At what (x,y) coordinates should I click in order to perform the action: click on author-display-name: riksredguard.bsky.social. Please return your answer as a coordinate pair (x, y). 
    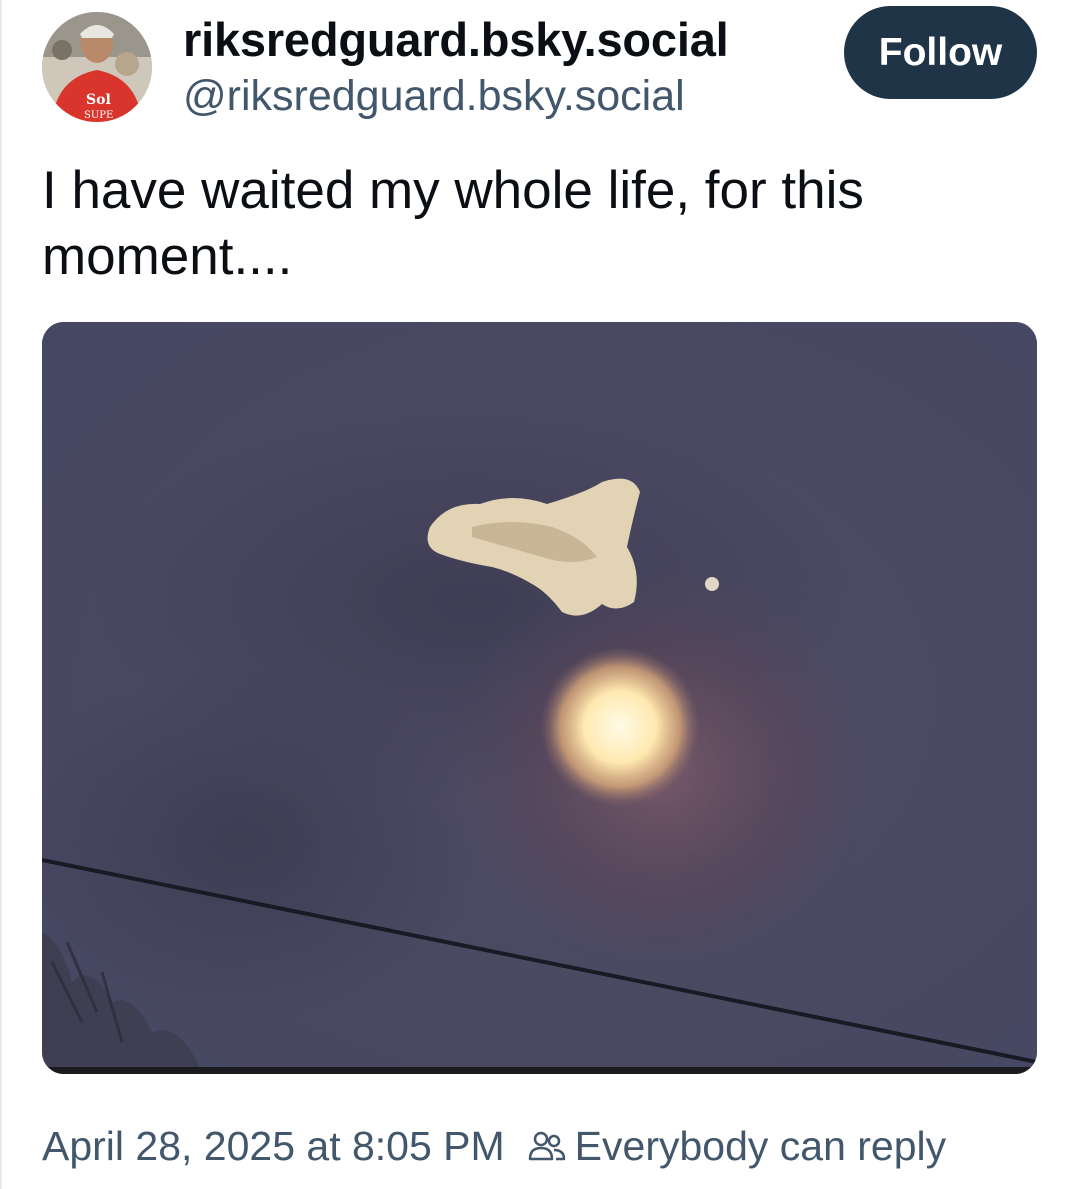
    Looking at the image, I should click on (456, 39).